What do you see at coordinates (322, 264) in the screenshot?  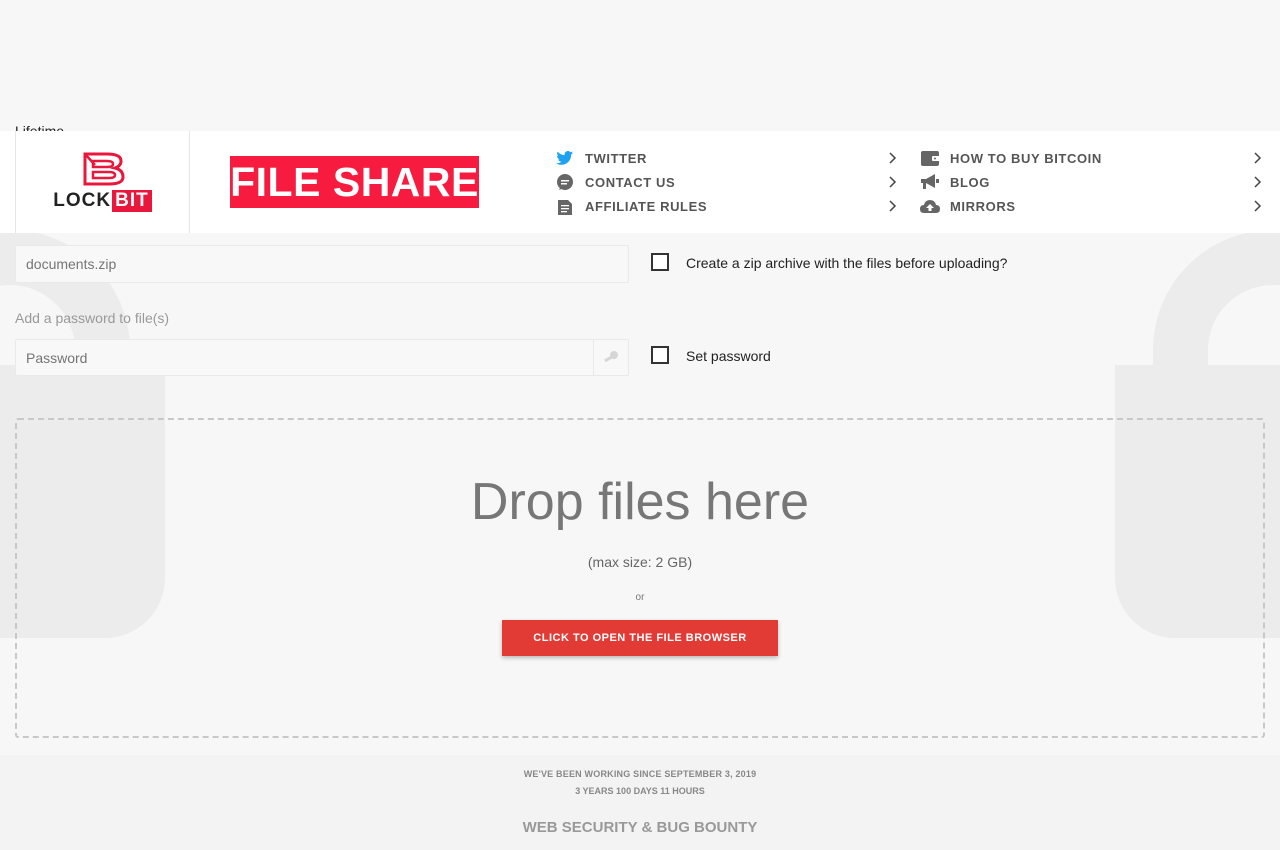 I see `filename-input` at bounding box center [322, 264].